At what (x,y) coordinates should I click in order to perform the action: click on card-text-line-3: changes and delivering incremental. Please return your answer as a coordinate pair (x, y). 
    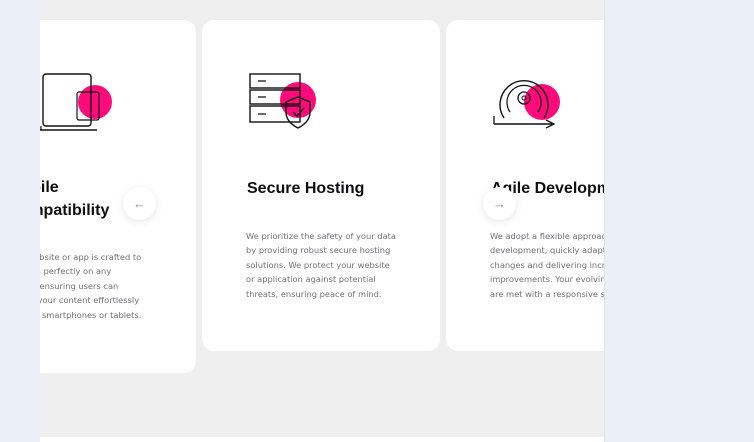
    Looking at the image, I should click on (547, 264).